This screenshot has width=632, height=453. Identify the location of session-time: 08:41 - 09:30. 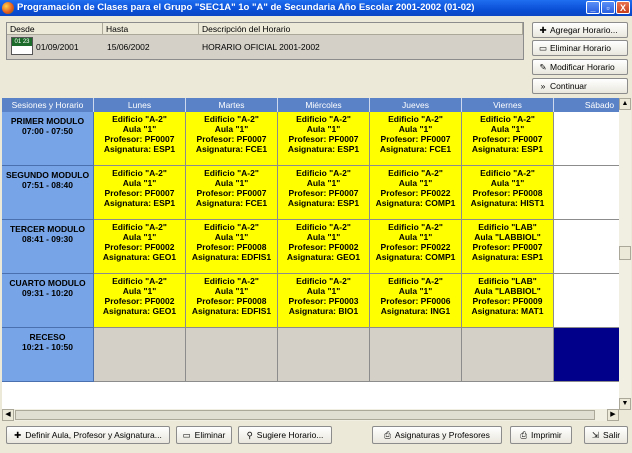
(47, 239).